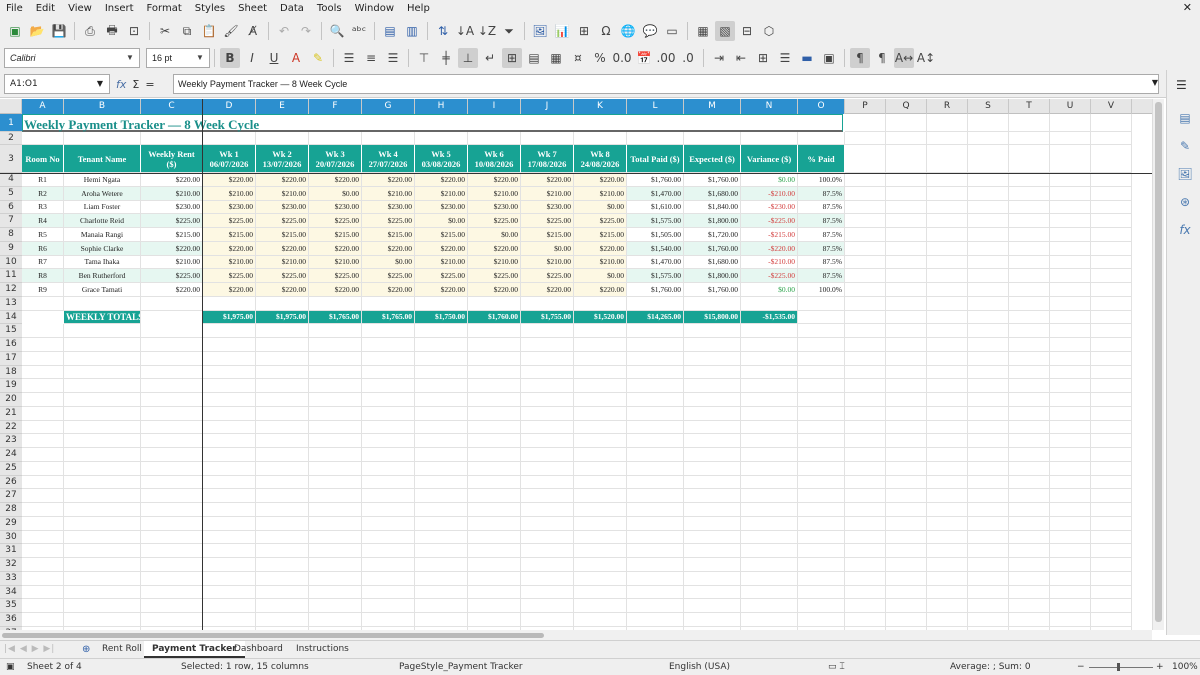 This screenshot has height=675, width=1200. What do you see at coordinates (229, 106) in the screenshot?
I see `column-header-d: D` at bounding box center [229, 106].